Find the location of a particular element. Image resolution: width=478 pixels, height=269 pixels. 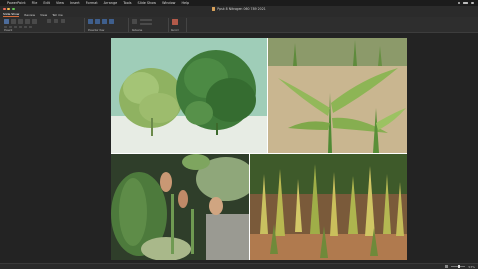

transition-icon is located at coordinates (49, 21).